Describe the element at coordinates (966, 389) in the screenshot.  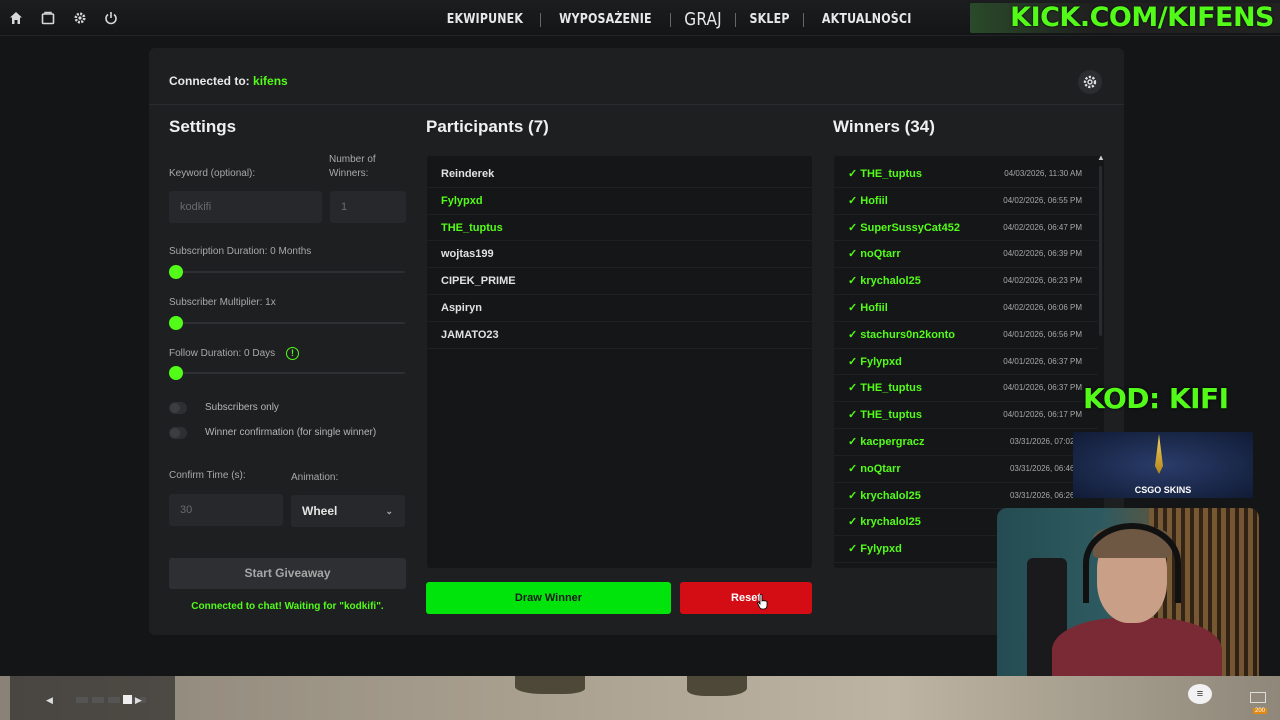
I see `winner-row: ✓ THE_tuptus 04/01/2026, 06:37 PM` at that location.